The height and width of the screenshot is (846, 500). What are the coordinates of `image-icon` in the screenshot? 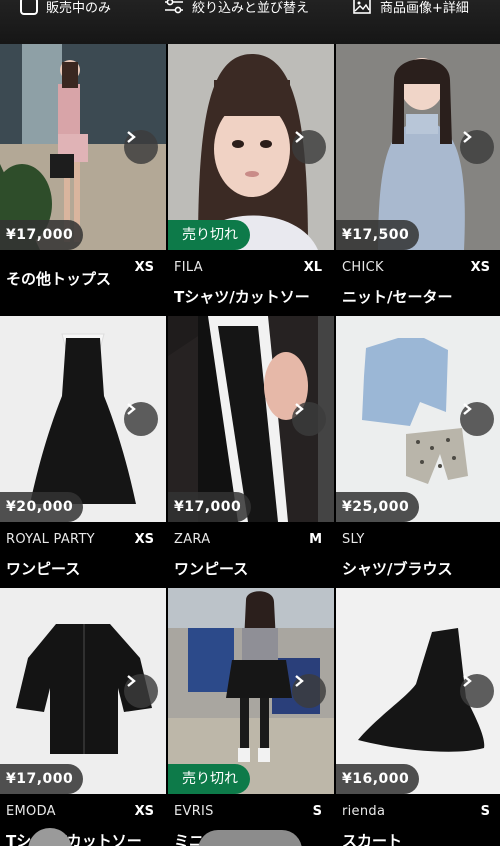 It's located at (362, 7).